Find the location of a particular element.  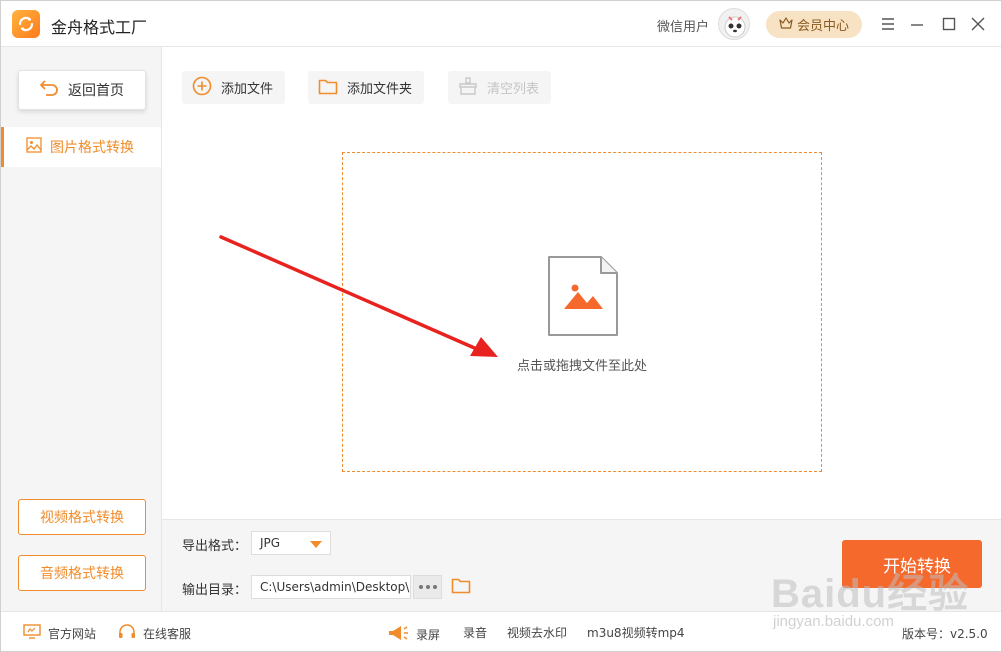

format-value: JPG is located at coordinates (270, 543).